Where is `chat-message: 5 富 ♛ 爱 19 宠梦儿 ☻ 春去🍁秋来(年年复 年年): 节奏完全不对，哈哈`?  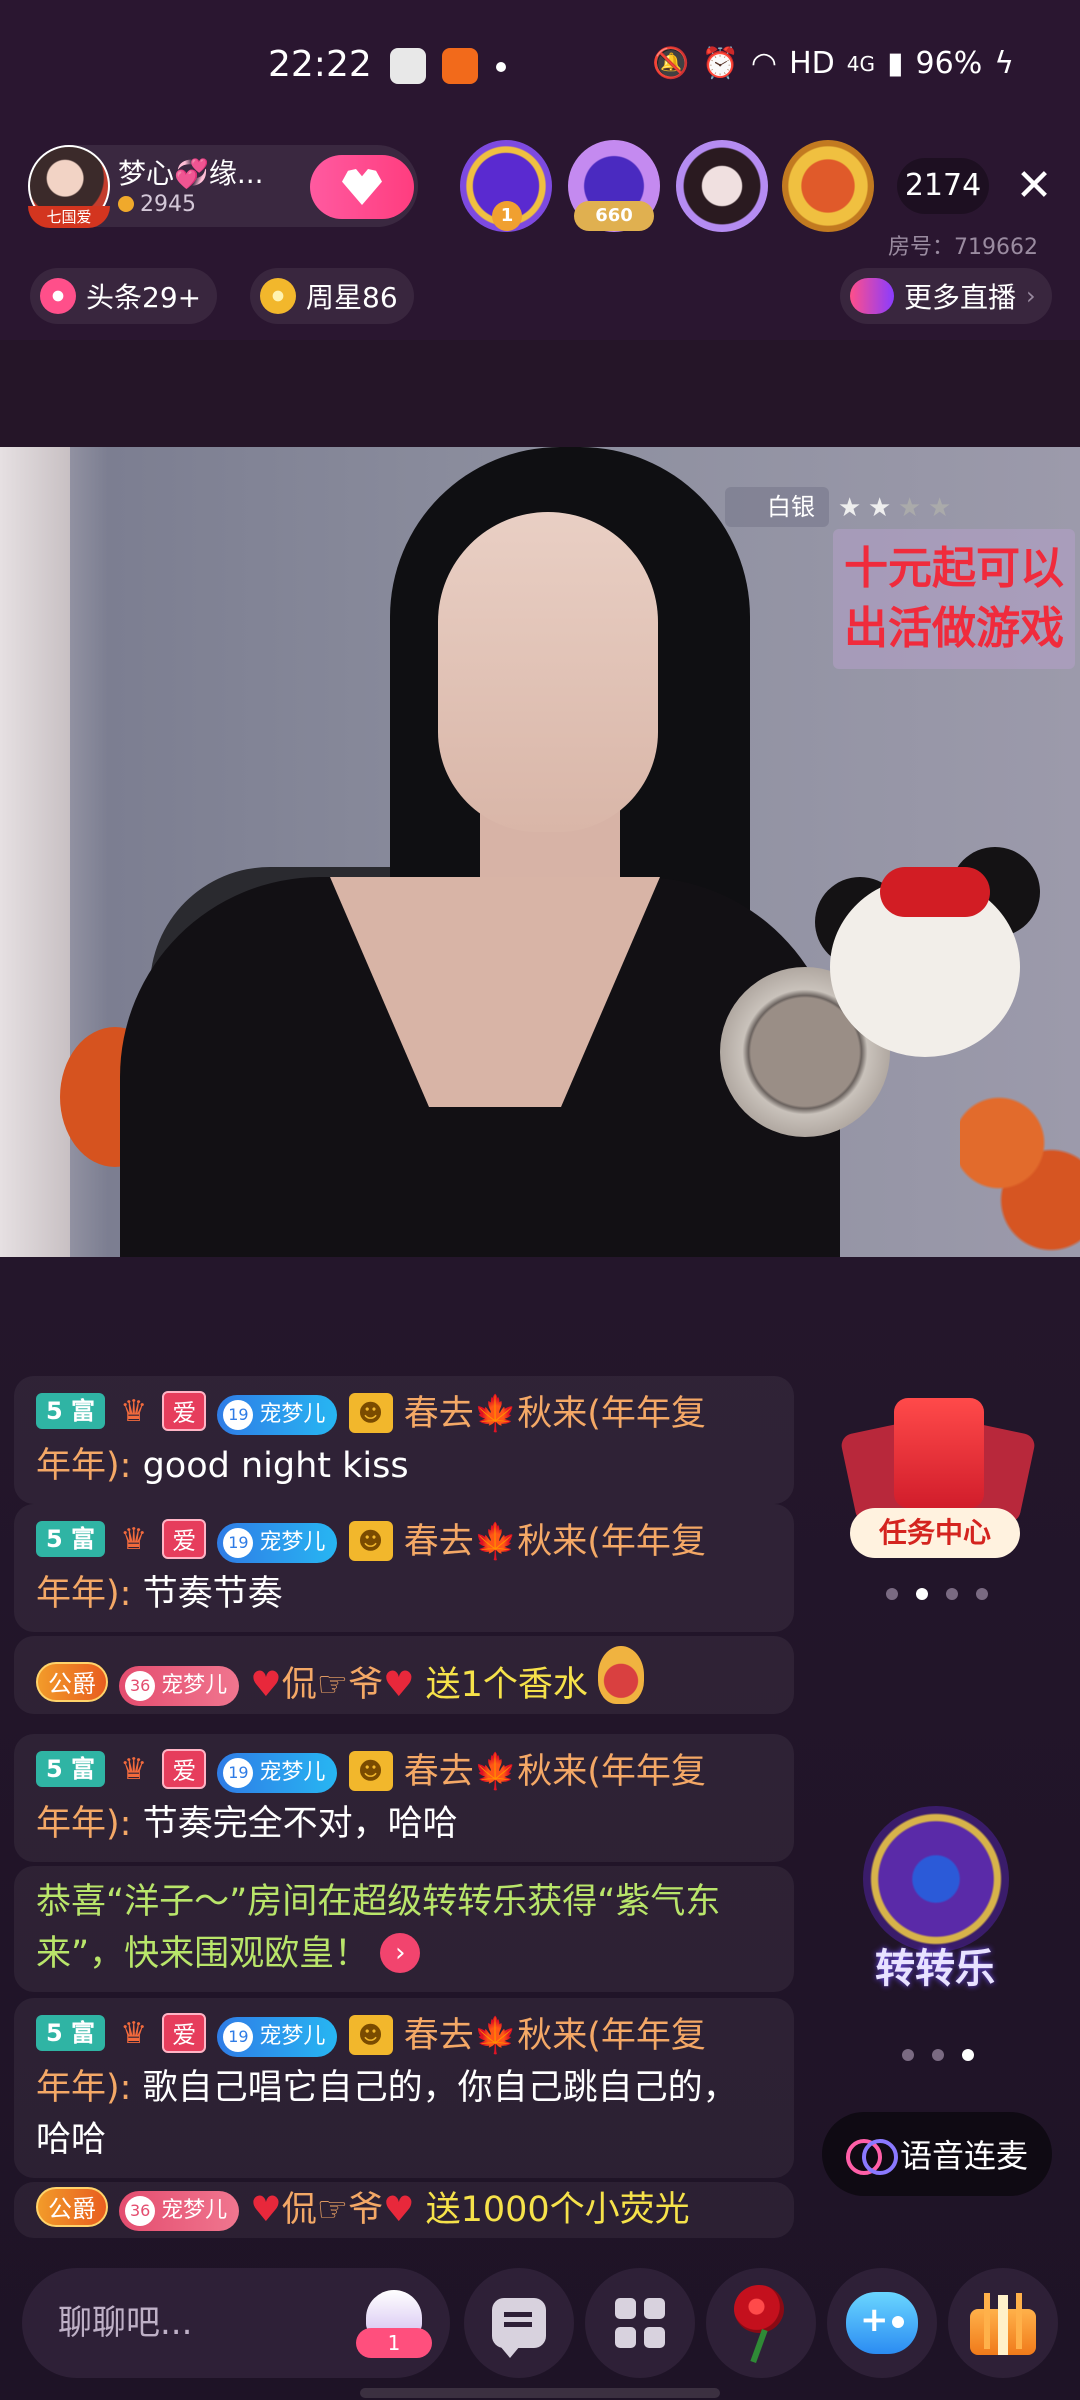 chat-message: 5 富 ♛ 爱 19 宠梦儿 ☻ 春去🍁秋来(年年复 年年): 节奏完全不对，哈哈 is located at coordinates (404, 1798).